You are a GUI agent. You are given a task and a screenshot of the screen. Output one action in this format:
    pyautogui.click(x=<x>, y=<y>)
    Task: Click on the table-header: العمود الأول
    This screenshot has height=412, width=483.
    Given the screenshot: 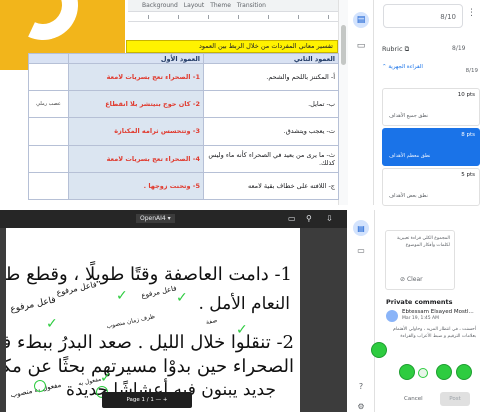 What is the action you would take?
    pyautogui.click(x=136, y=58)
    